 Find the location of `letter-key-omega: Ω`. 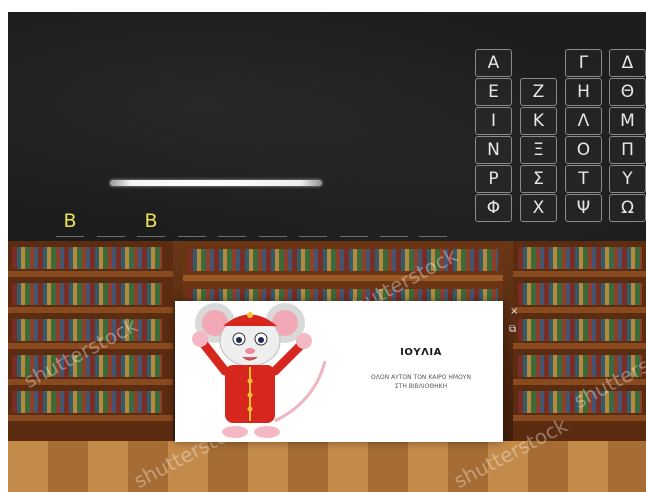

letter-key-omega: Ω is located at coordinates (627, 208).